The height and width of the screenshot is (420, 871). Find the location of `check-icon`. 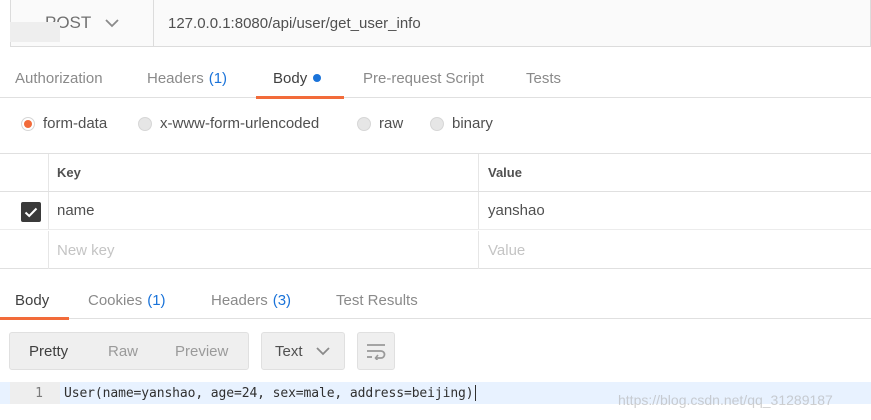

check-icon is located at coordinates (31, 212).